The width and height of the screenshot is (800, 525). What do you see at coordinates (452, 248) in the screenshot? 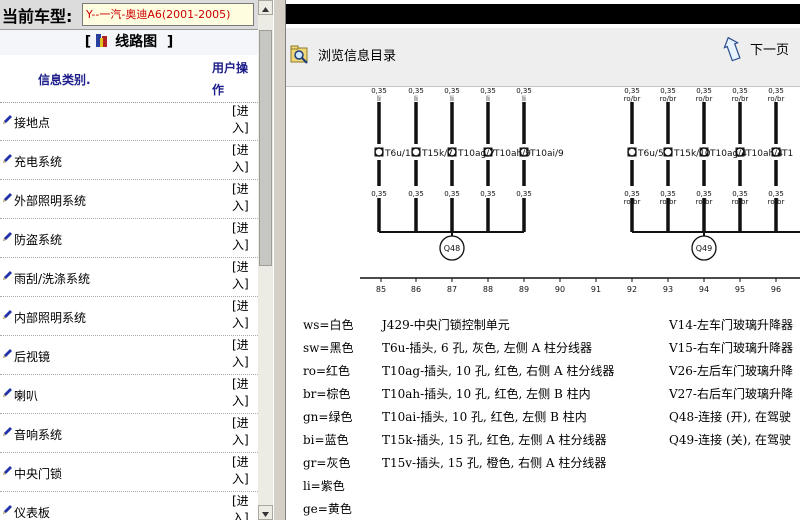
I see `junction-label: Q48` at bounding box center [452, 248].